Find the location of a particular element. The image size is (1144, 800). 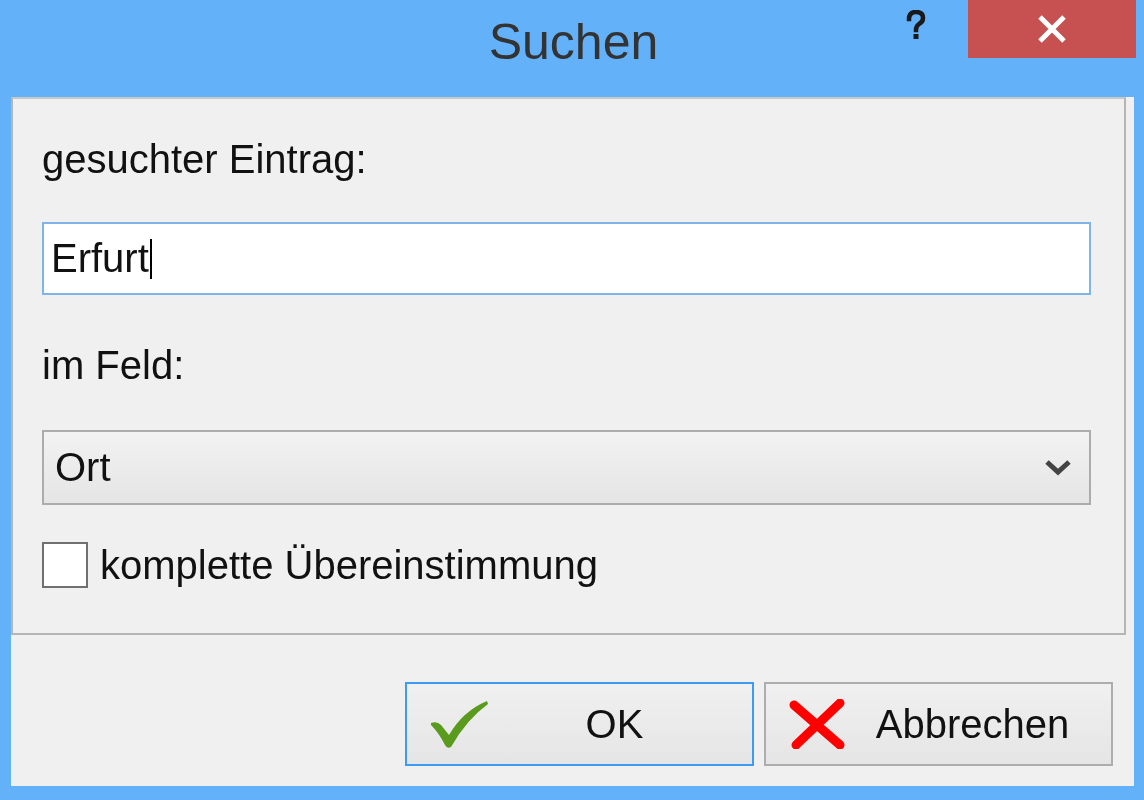

field-label: im Feld: is located at coordinates (113, 365).